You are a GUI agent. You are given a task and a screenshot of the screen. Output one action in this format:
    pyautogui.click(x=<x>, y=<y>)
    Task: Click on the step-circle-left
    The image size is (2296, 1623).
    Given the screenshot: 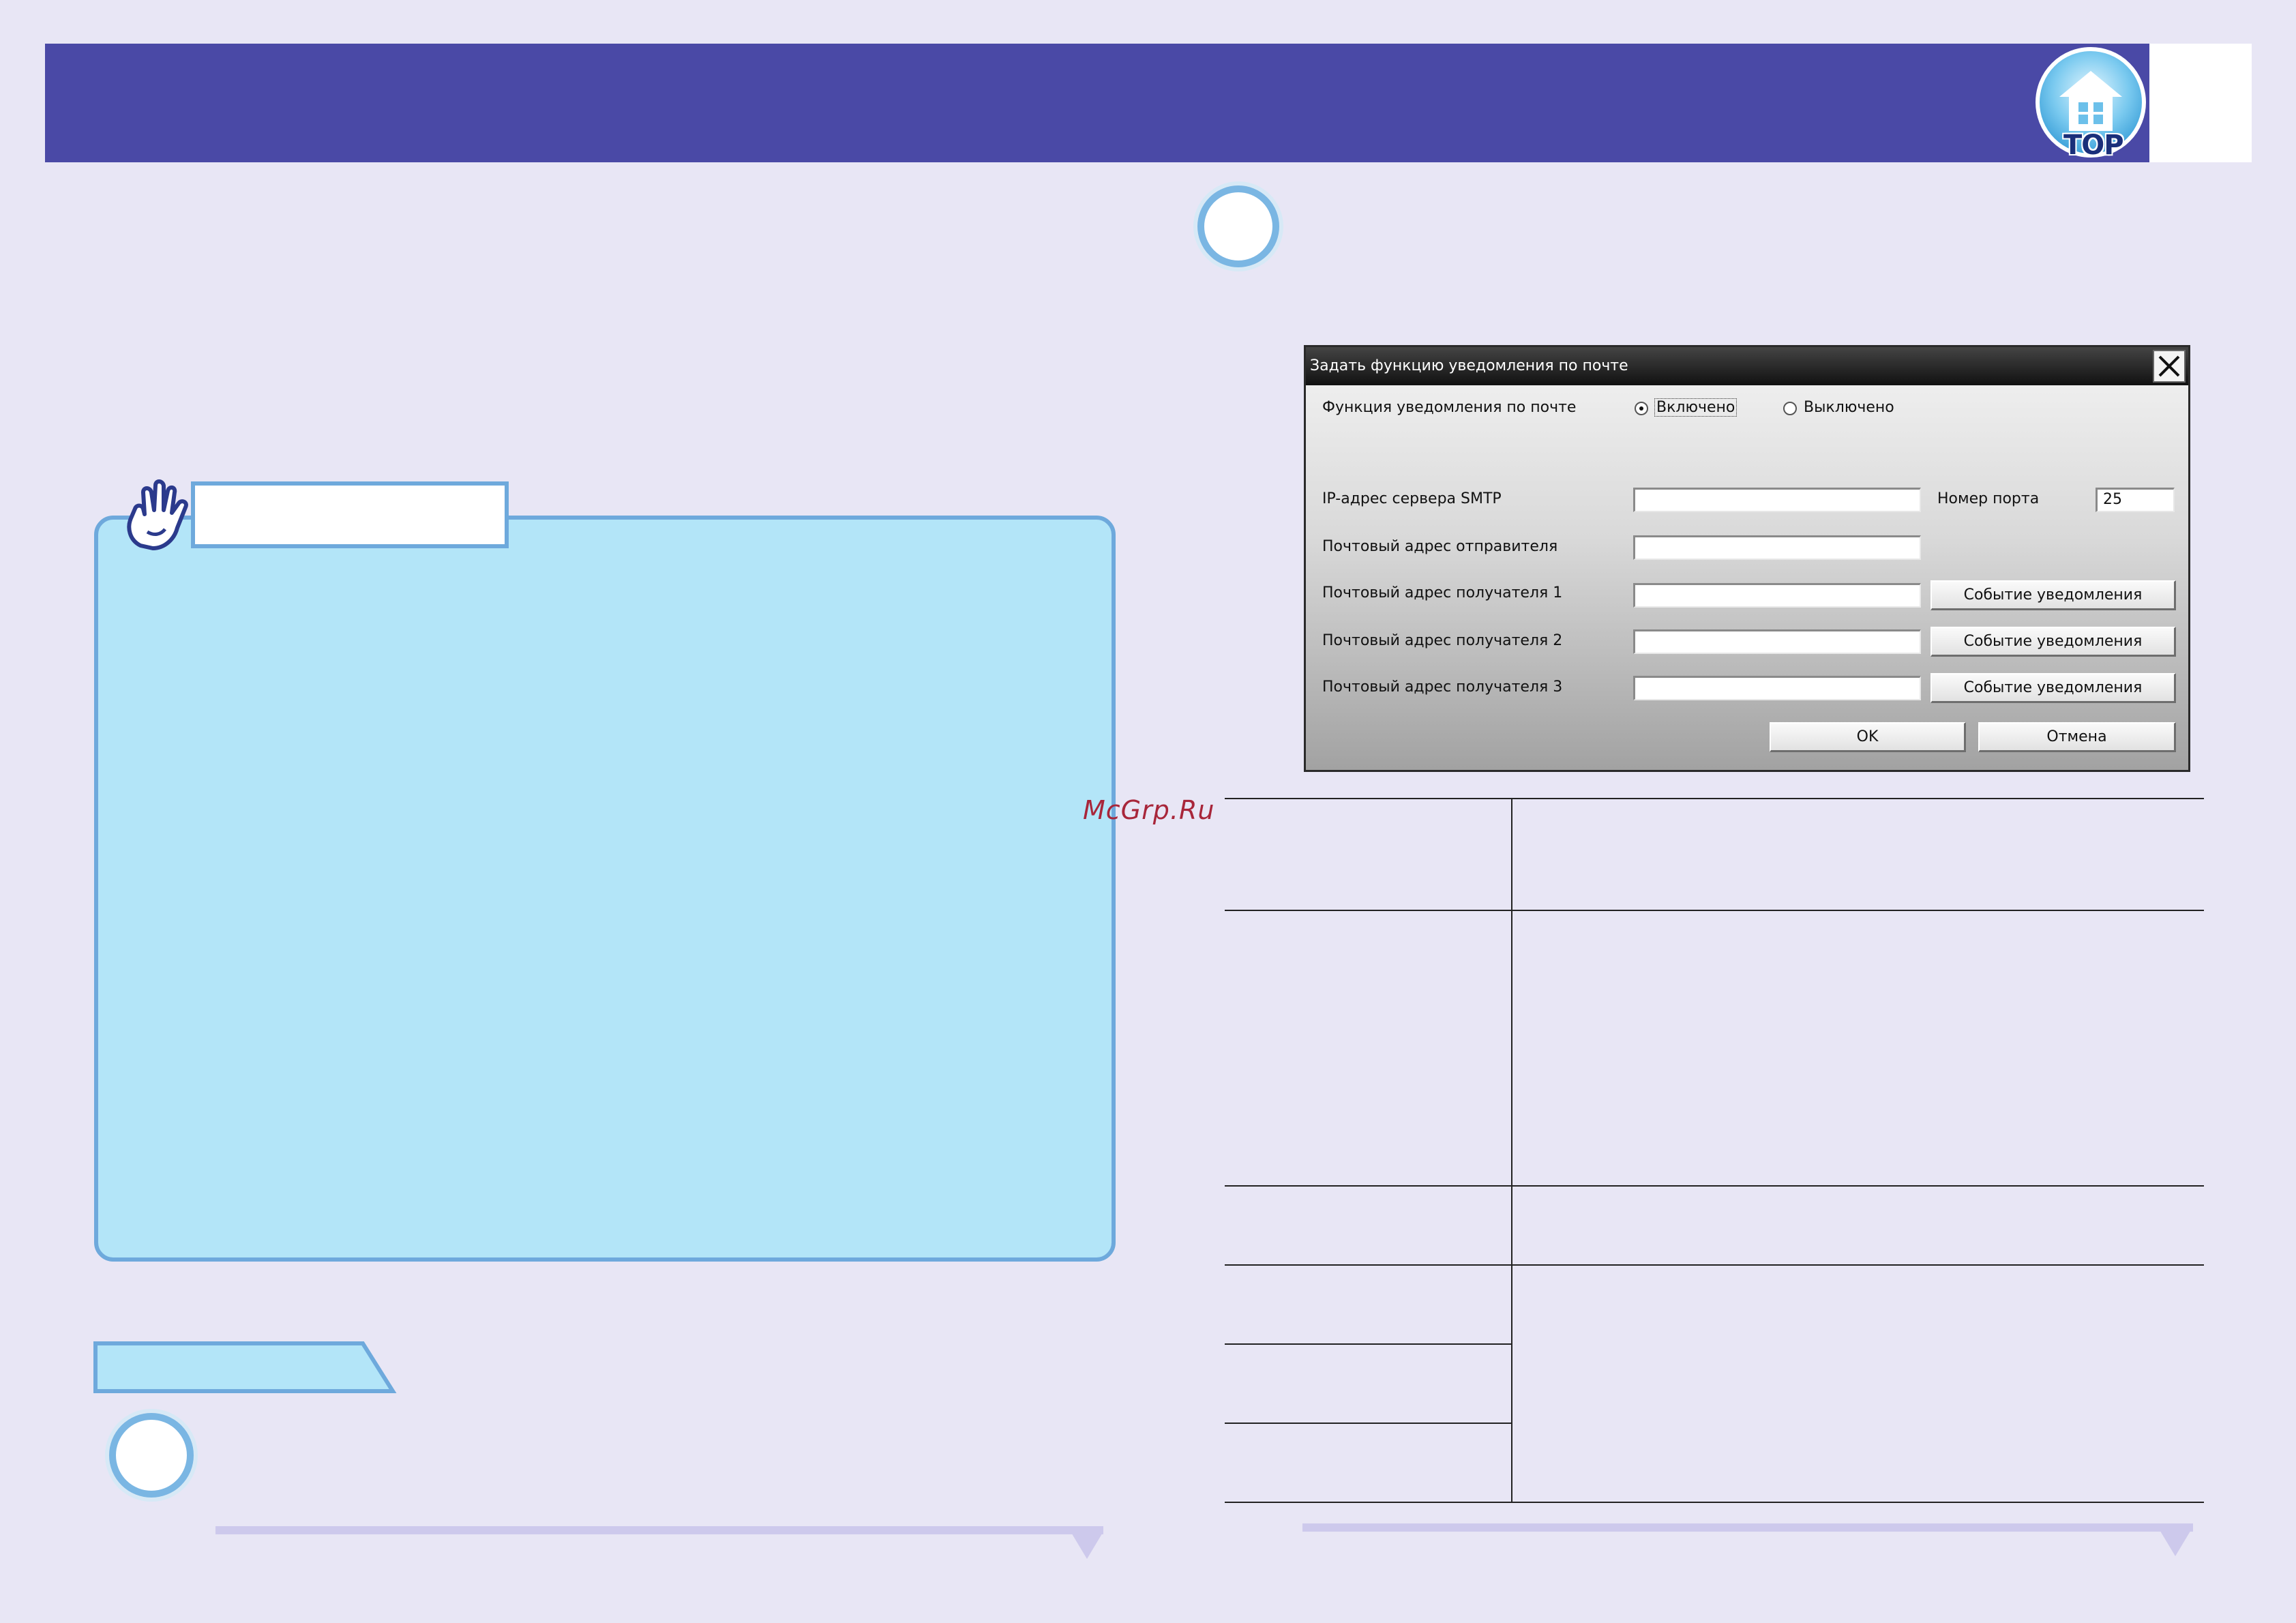 What is the action you would take?
    pyautogui.click(x=152, y=1455)
    